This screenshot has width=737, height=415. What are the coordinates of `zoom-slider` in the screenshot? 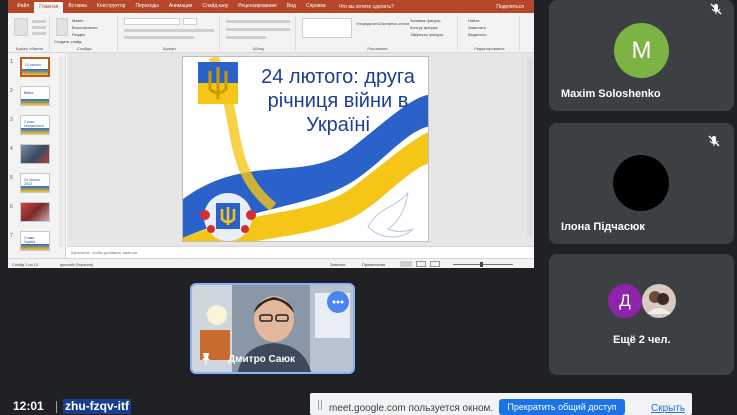 It's located at (483, 264).